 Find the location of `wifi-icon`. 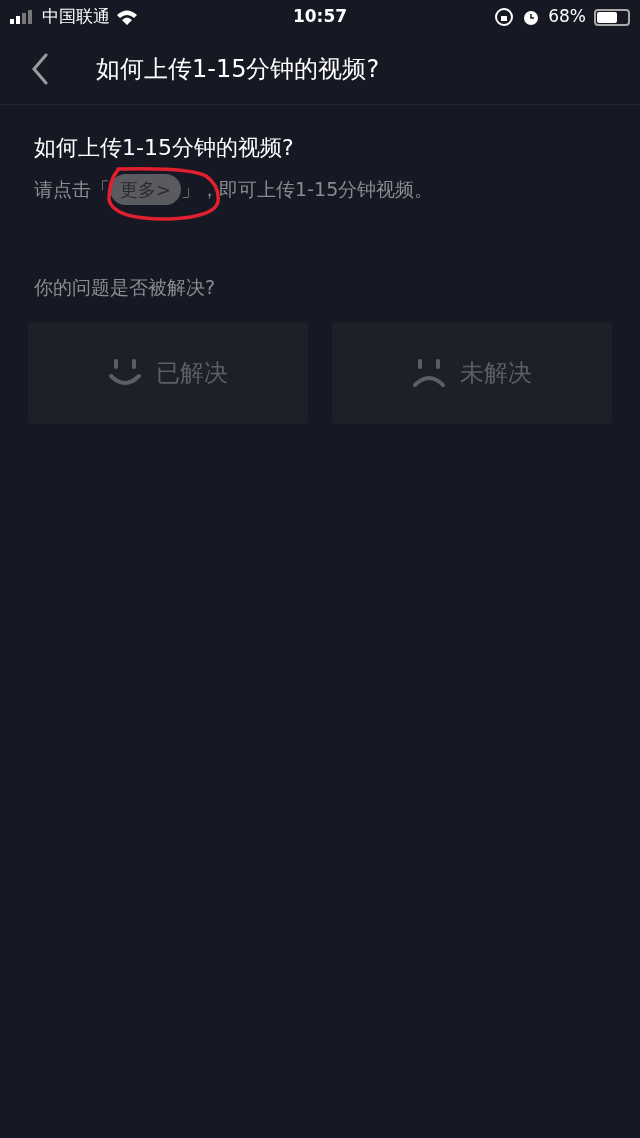

wifi-icon is located at coordinates (127, 17).